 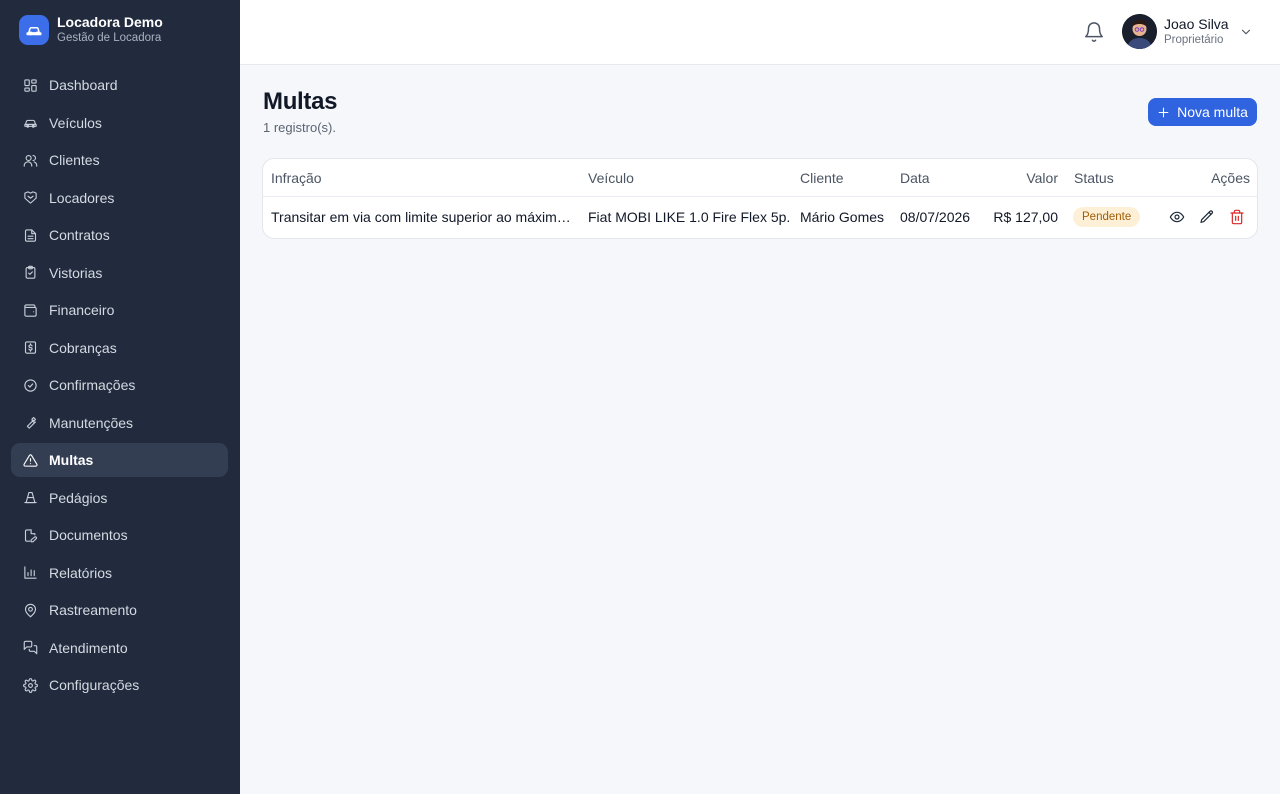 What do you see at coordinates (82, 310) in the screenshot?
I see `sidebar-item-label: Financeiro` at bounding box center [82, 310].